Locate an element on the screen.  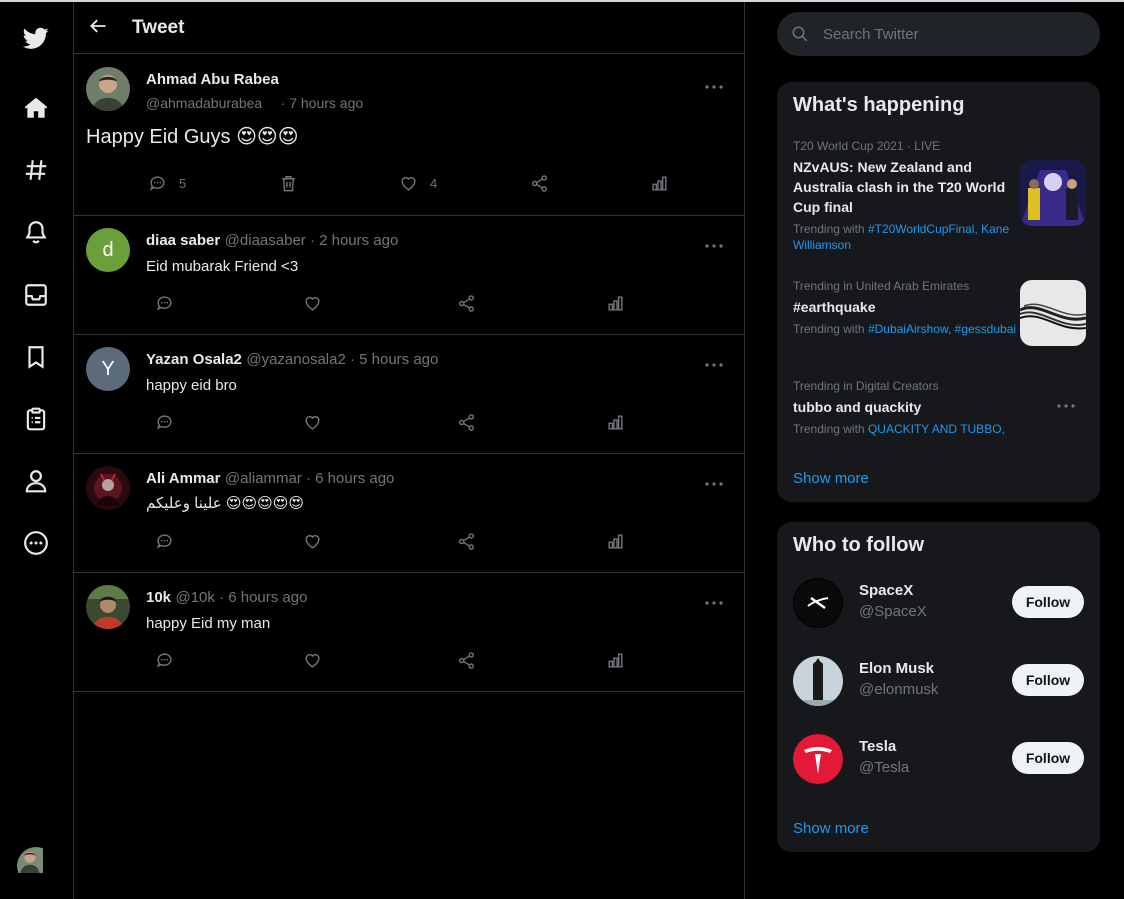
trend-related: Trending with QUACKITY AND TUBBO, is located at coordinates (899, 429).